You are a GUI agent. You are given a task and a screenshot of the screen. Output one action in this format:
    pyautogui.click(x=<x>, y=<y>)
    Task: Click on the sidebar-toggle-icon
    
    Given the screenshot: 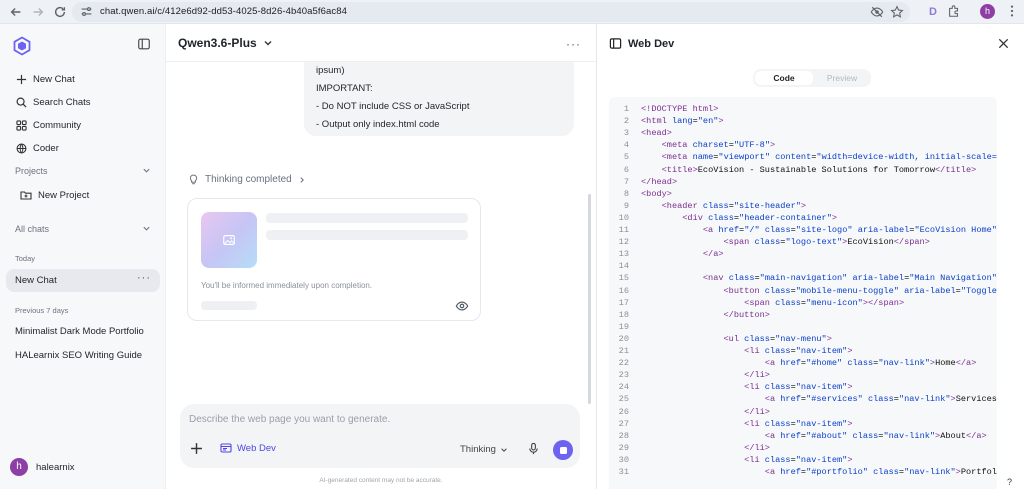 What is the action you would take?
    pyautogui.click(x=144, y=44)
    